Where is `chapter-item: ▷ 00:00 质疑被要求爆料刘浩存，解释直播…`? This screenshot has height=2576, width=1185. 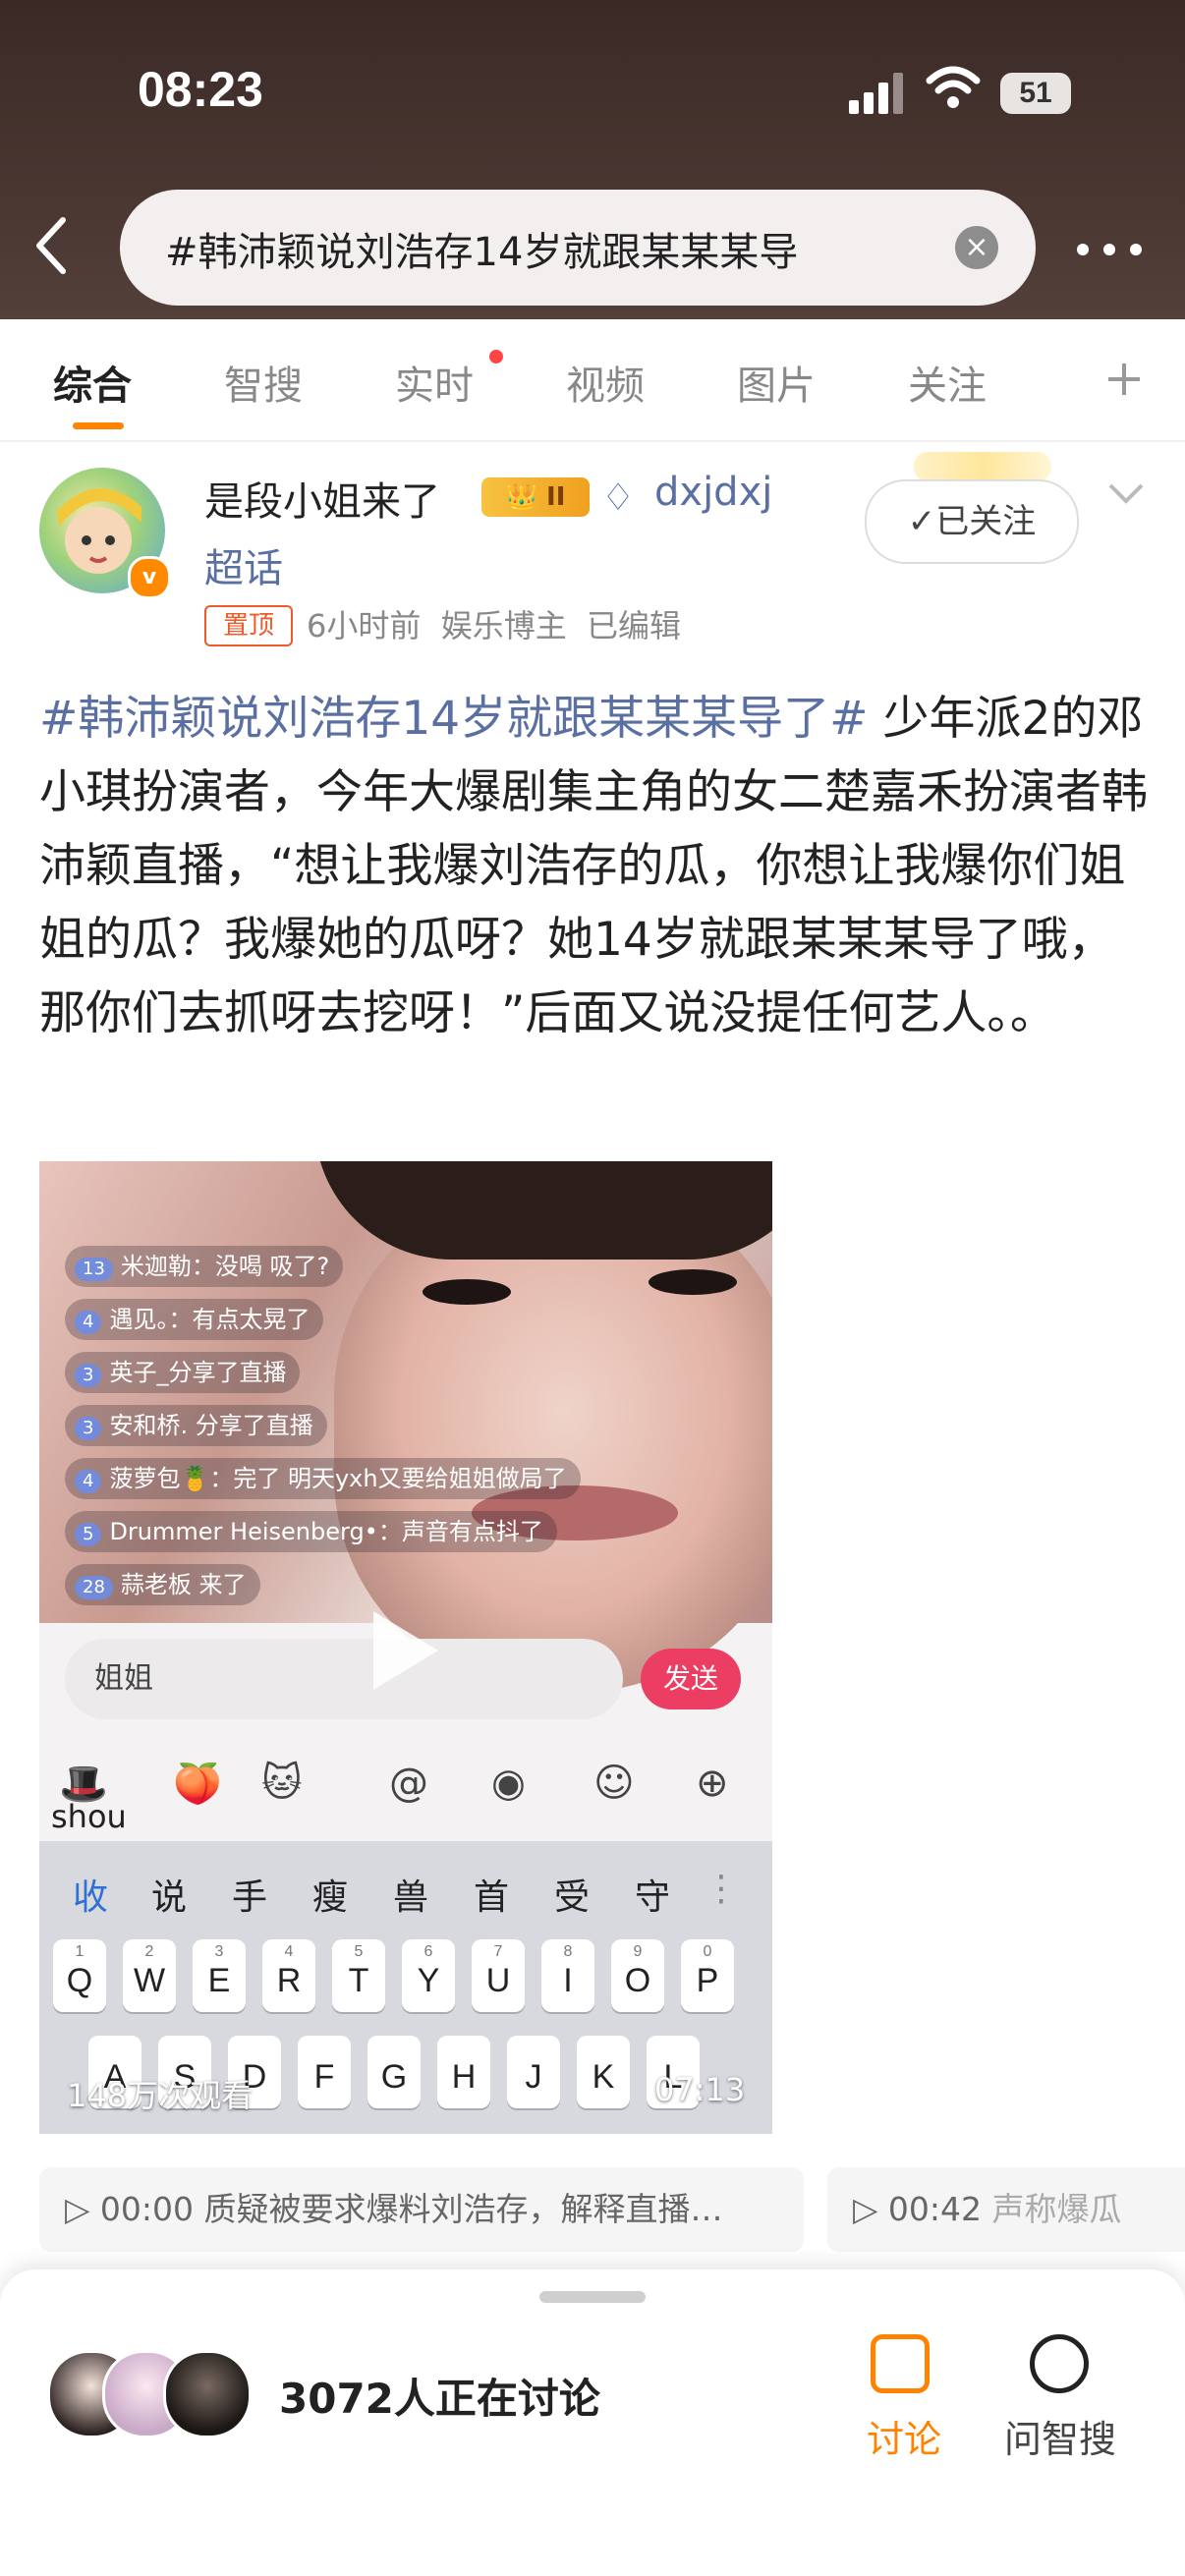
chapter-item: ▷ 00:00 质疑被要求爆料刘浩存，解释直播… is located at coordinates (422, 2209).